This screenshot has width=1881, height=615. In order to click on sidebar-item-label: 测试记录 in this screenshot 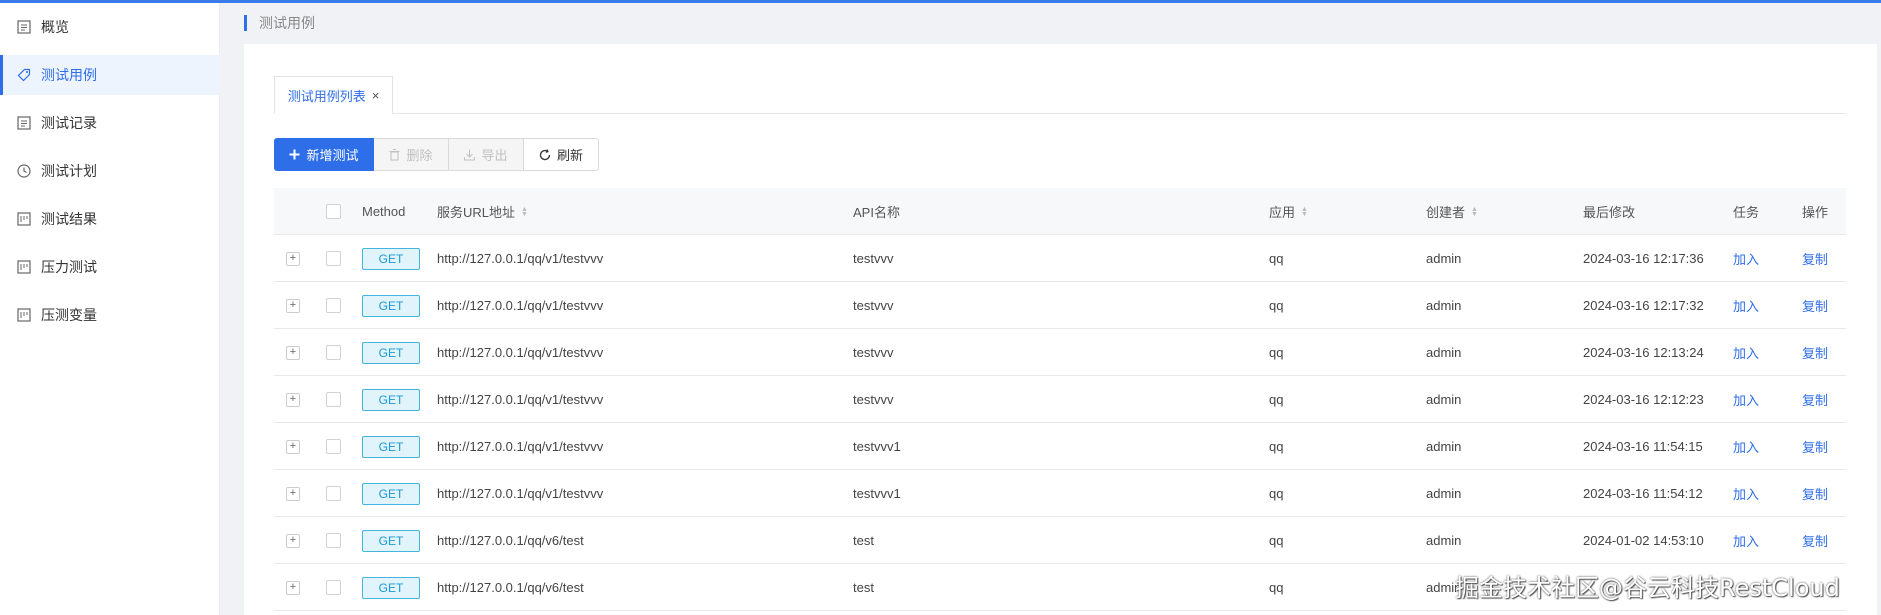, I will do `click(69, 123)`.